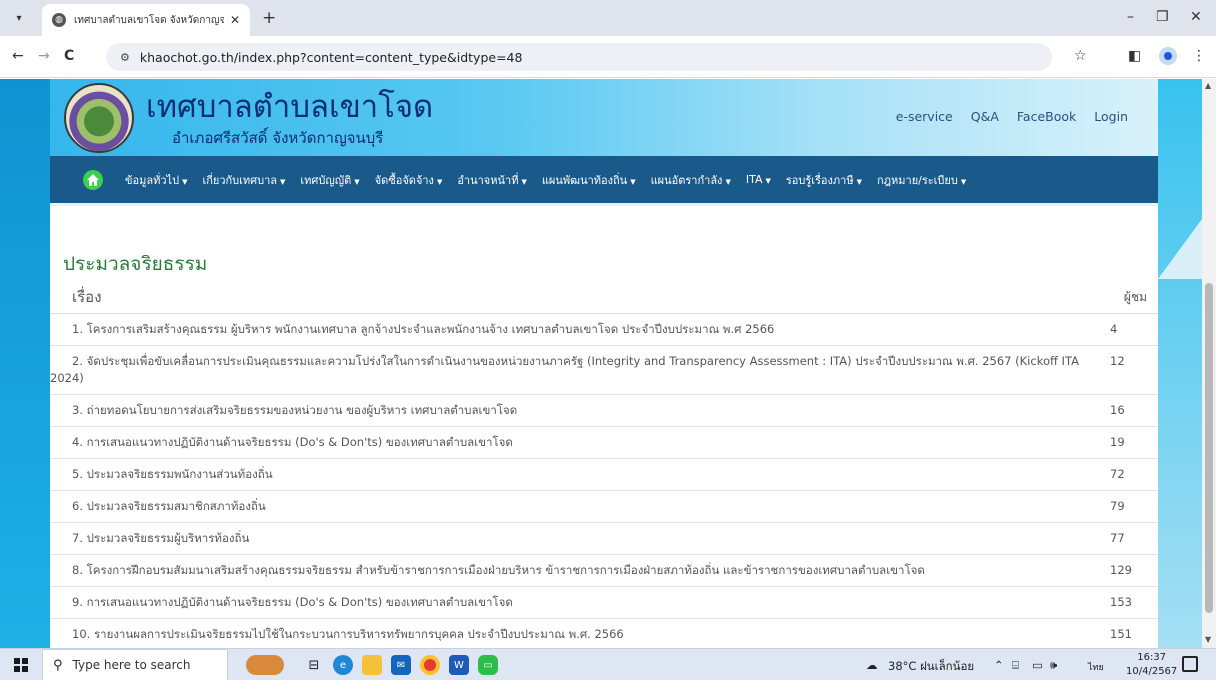  Describe the element at coordinates (1096, 667) in the screenshot. I see `language-indicator: ไทย` at that location.